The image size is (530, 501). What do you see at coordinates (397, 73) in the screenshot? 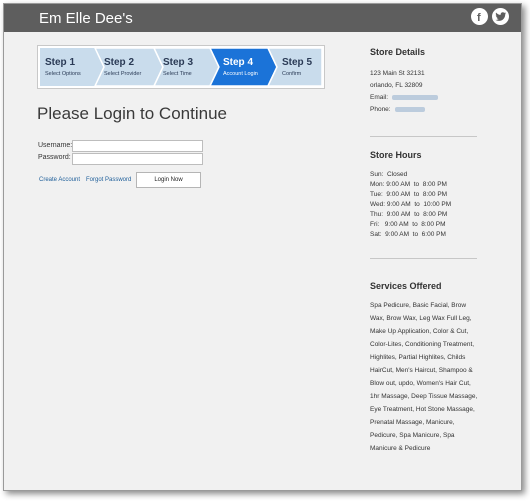
I see `store-street: 123 Main St 32131` at bounding box center [397, 73].